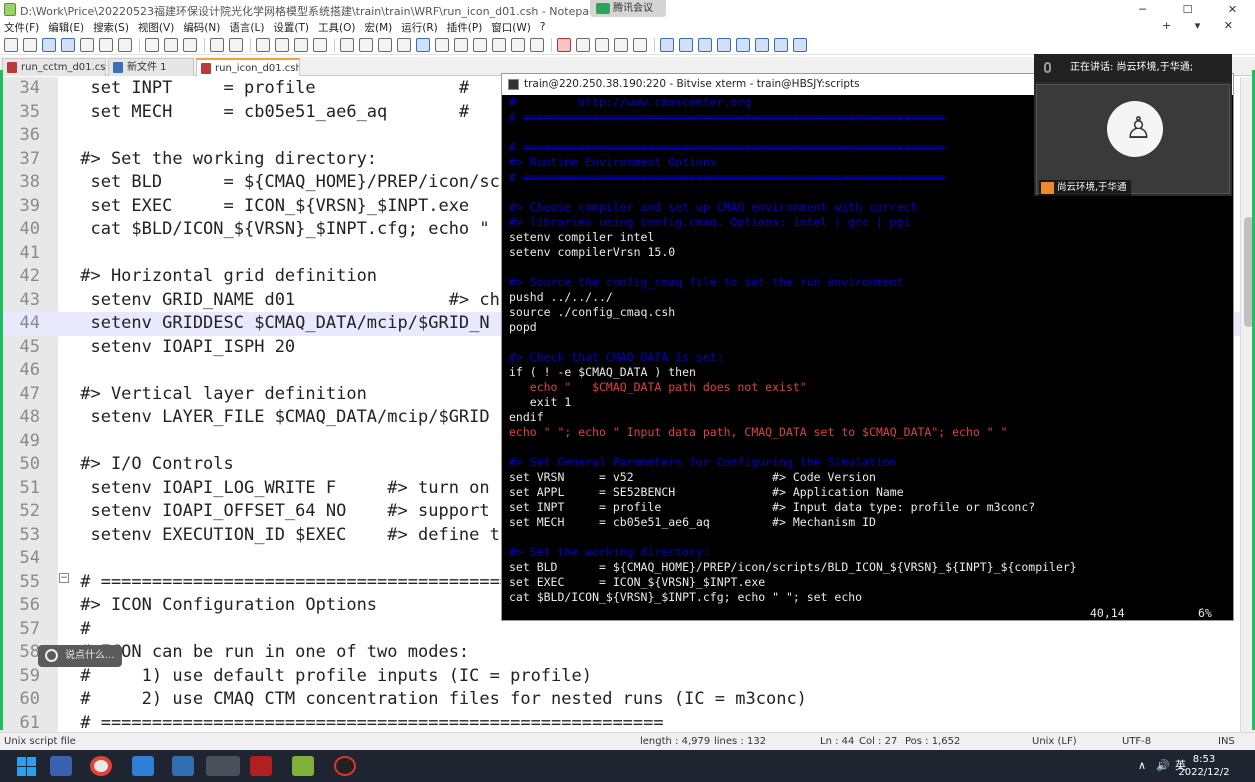 The width and height of the screenshot is (1255, 782). What do you see at coordinates (248, 67) in the screenshot?
I see `tab-run-icon: run_icon_d01.csh` at bounding box center [248, 67].